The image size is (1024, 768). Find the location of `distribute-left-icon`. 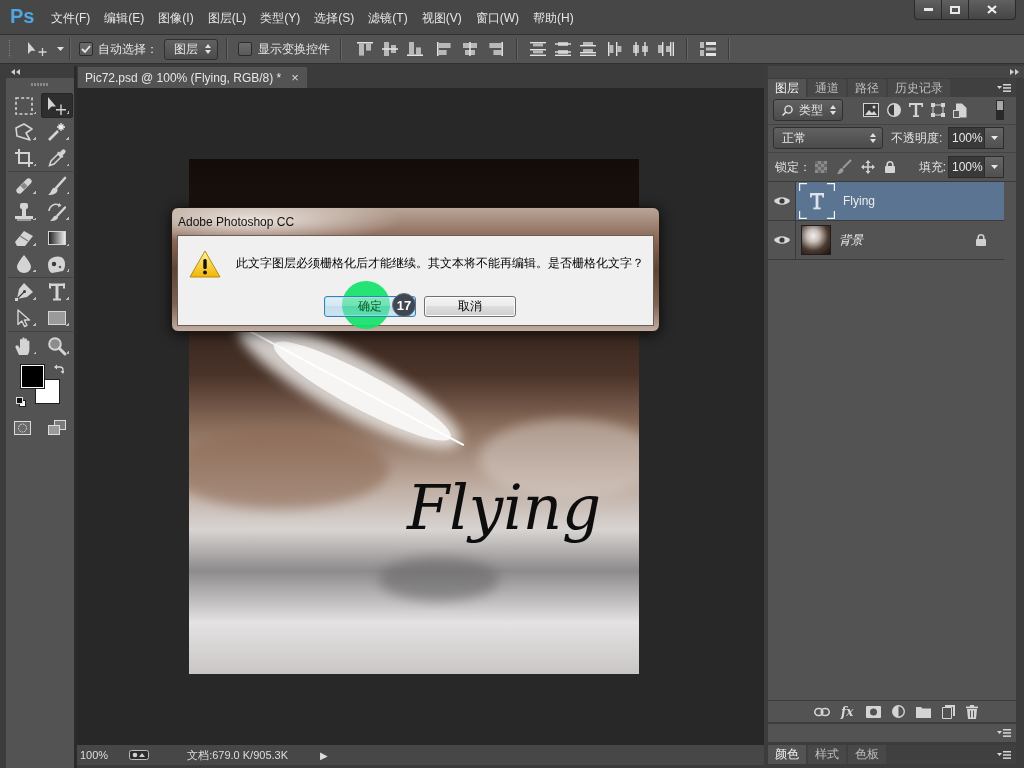

distribute-left-icon is located at coordinates (616, 49).